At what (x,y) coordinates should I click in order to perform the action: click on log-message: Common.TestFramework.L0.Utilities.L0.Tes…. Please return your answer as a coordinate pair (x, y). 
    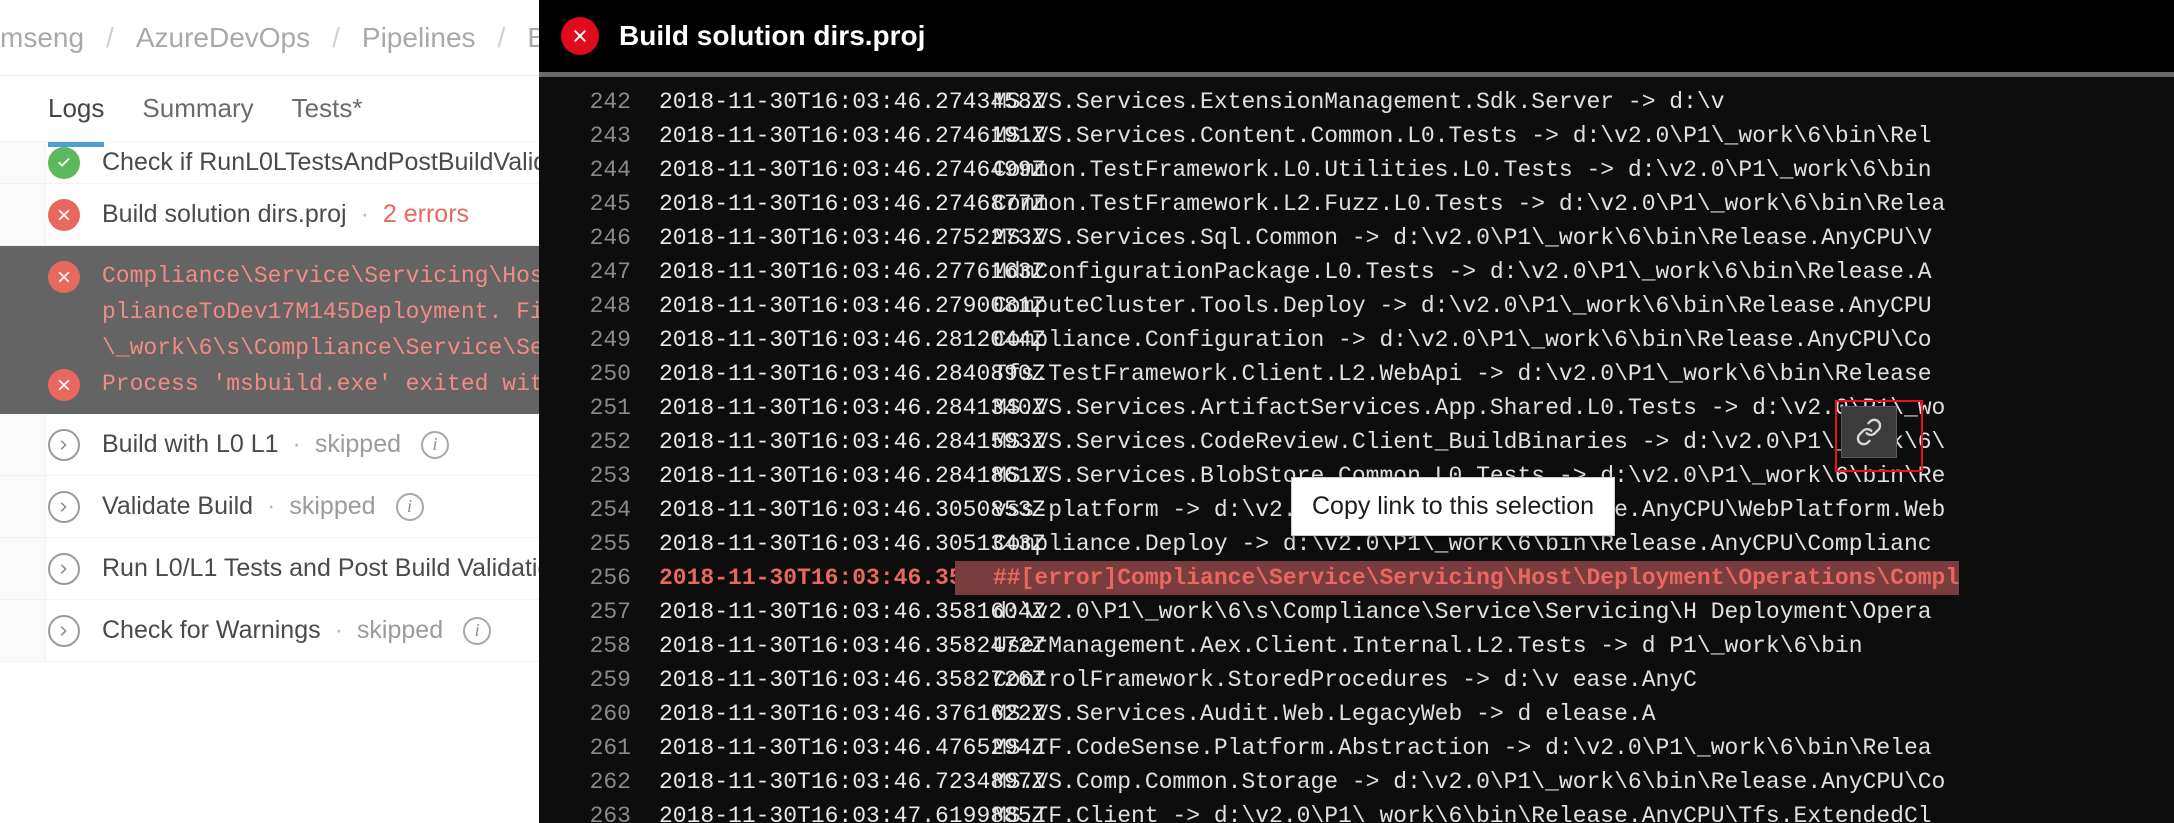
    Looking at the image, I should click on (1462, 170).